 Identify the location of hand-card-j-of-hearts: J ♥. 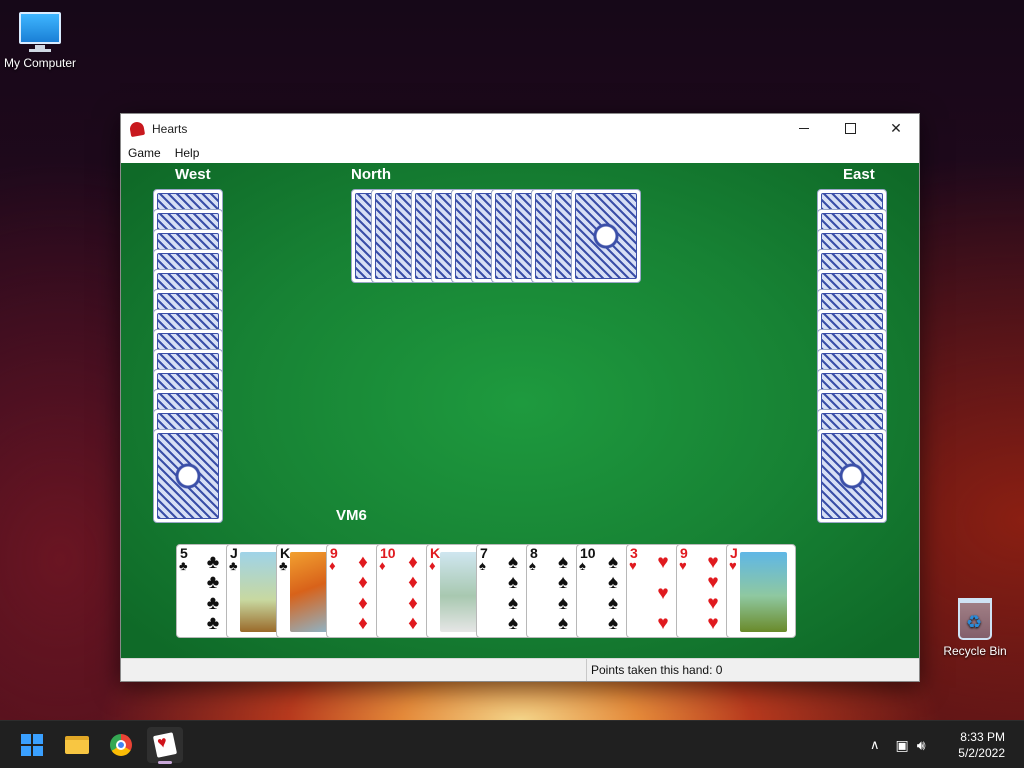
(761, 591).